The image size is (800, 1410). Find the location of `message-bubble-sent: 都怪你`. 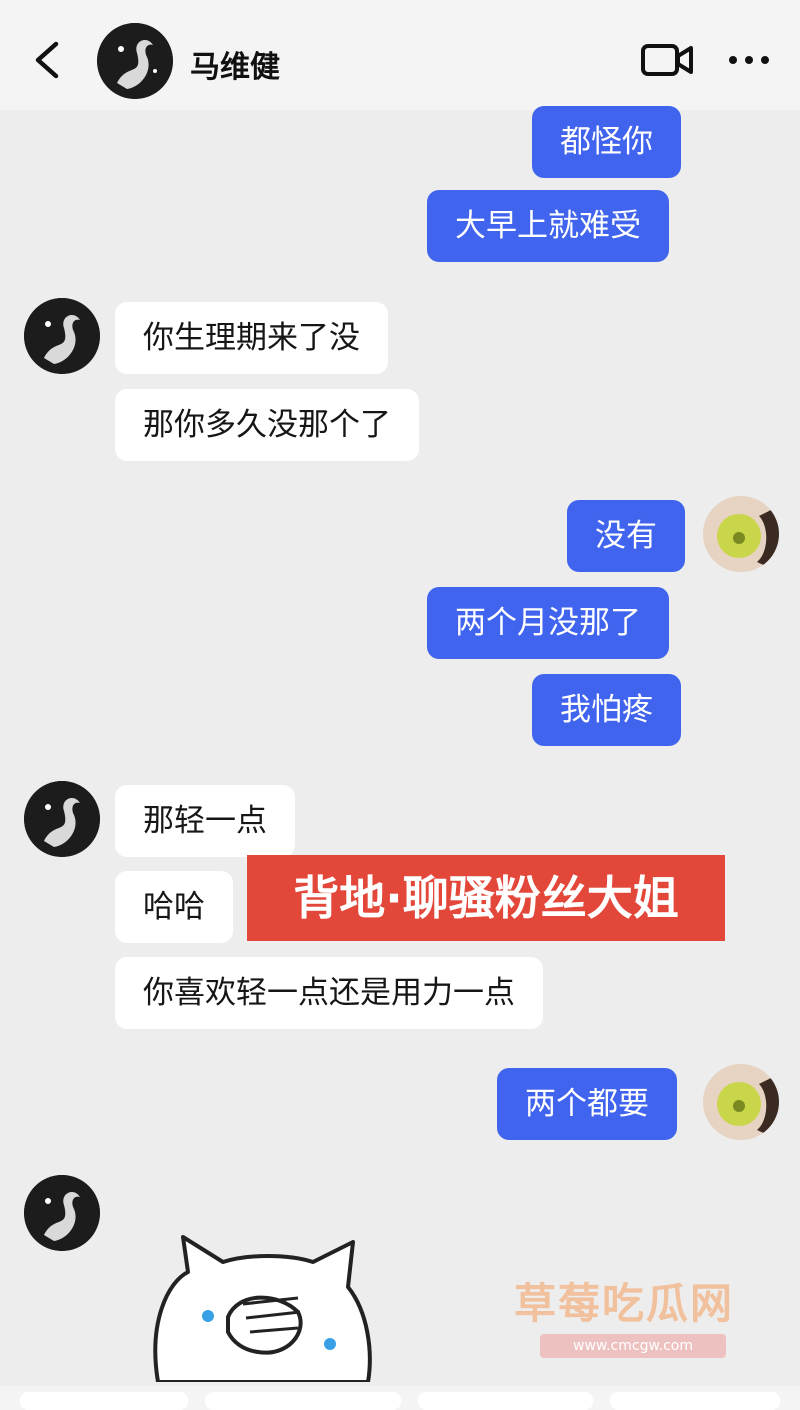

message-bubble-sent: 都怪你 is located at coordinates (606, 142).